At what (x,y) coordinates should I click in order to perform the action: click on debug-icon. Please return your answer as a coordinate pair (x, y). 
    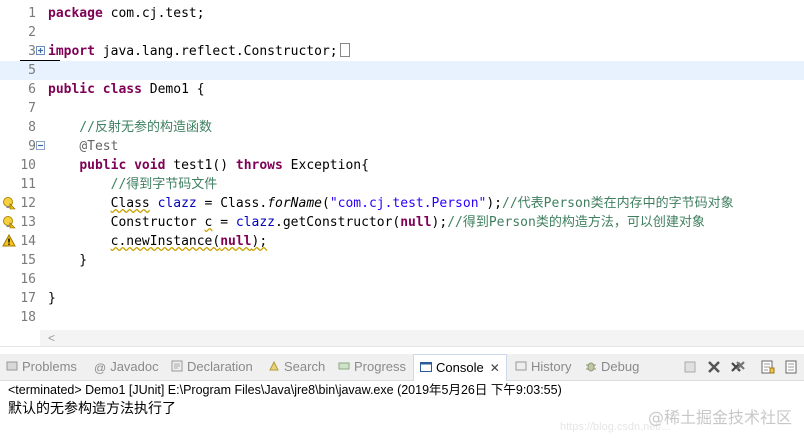
    Looking at the image, I should click on (591, 367).